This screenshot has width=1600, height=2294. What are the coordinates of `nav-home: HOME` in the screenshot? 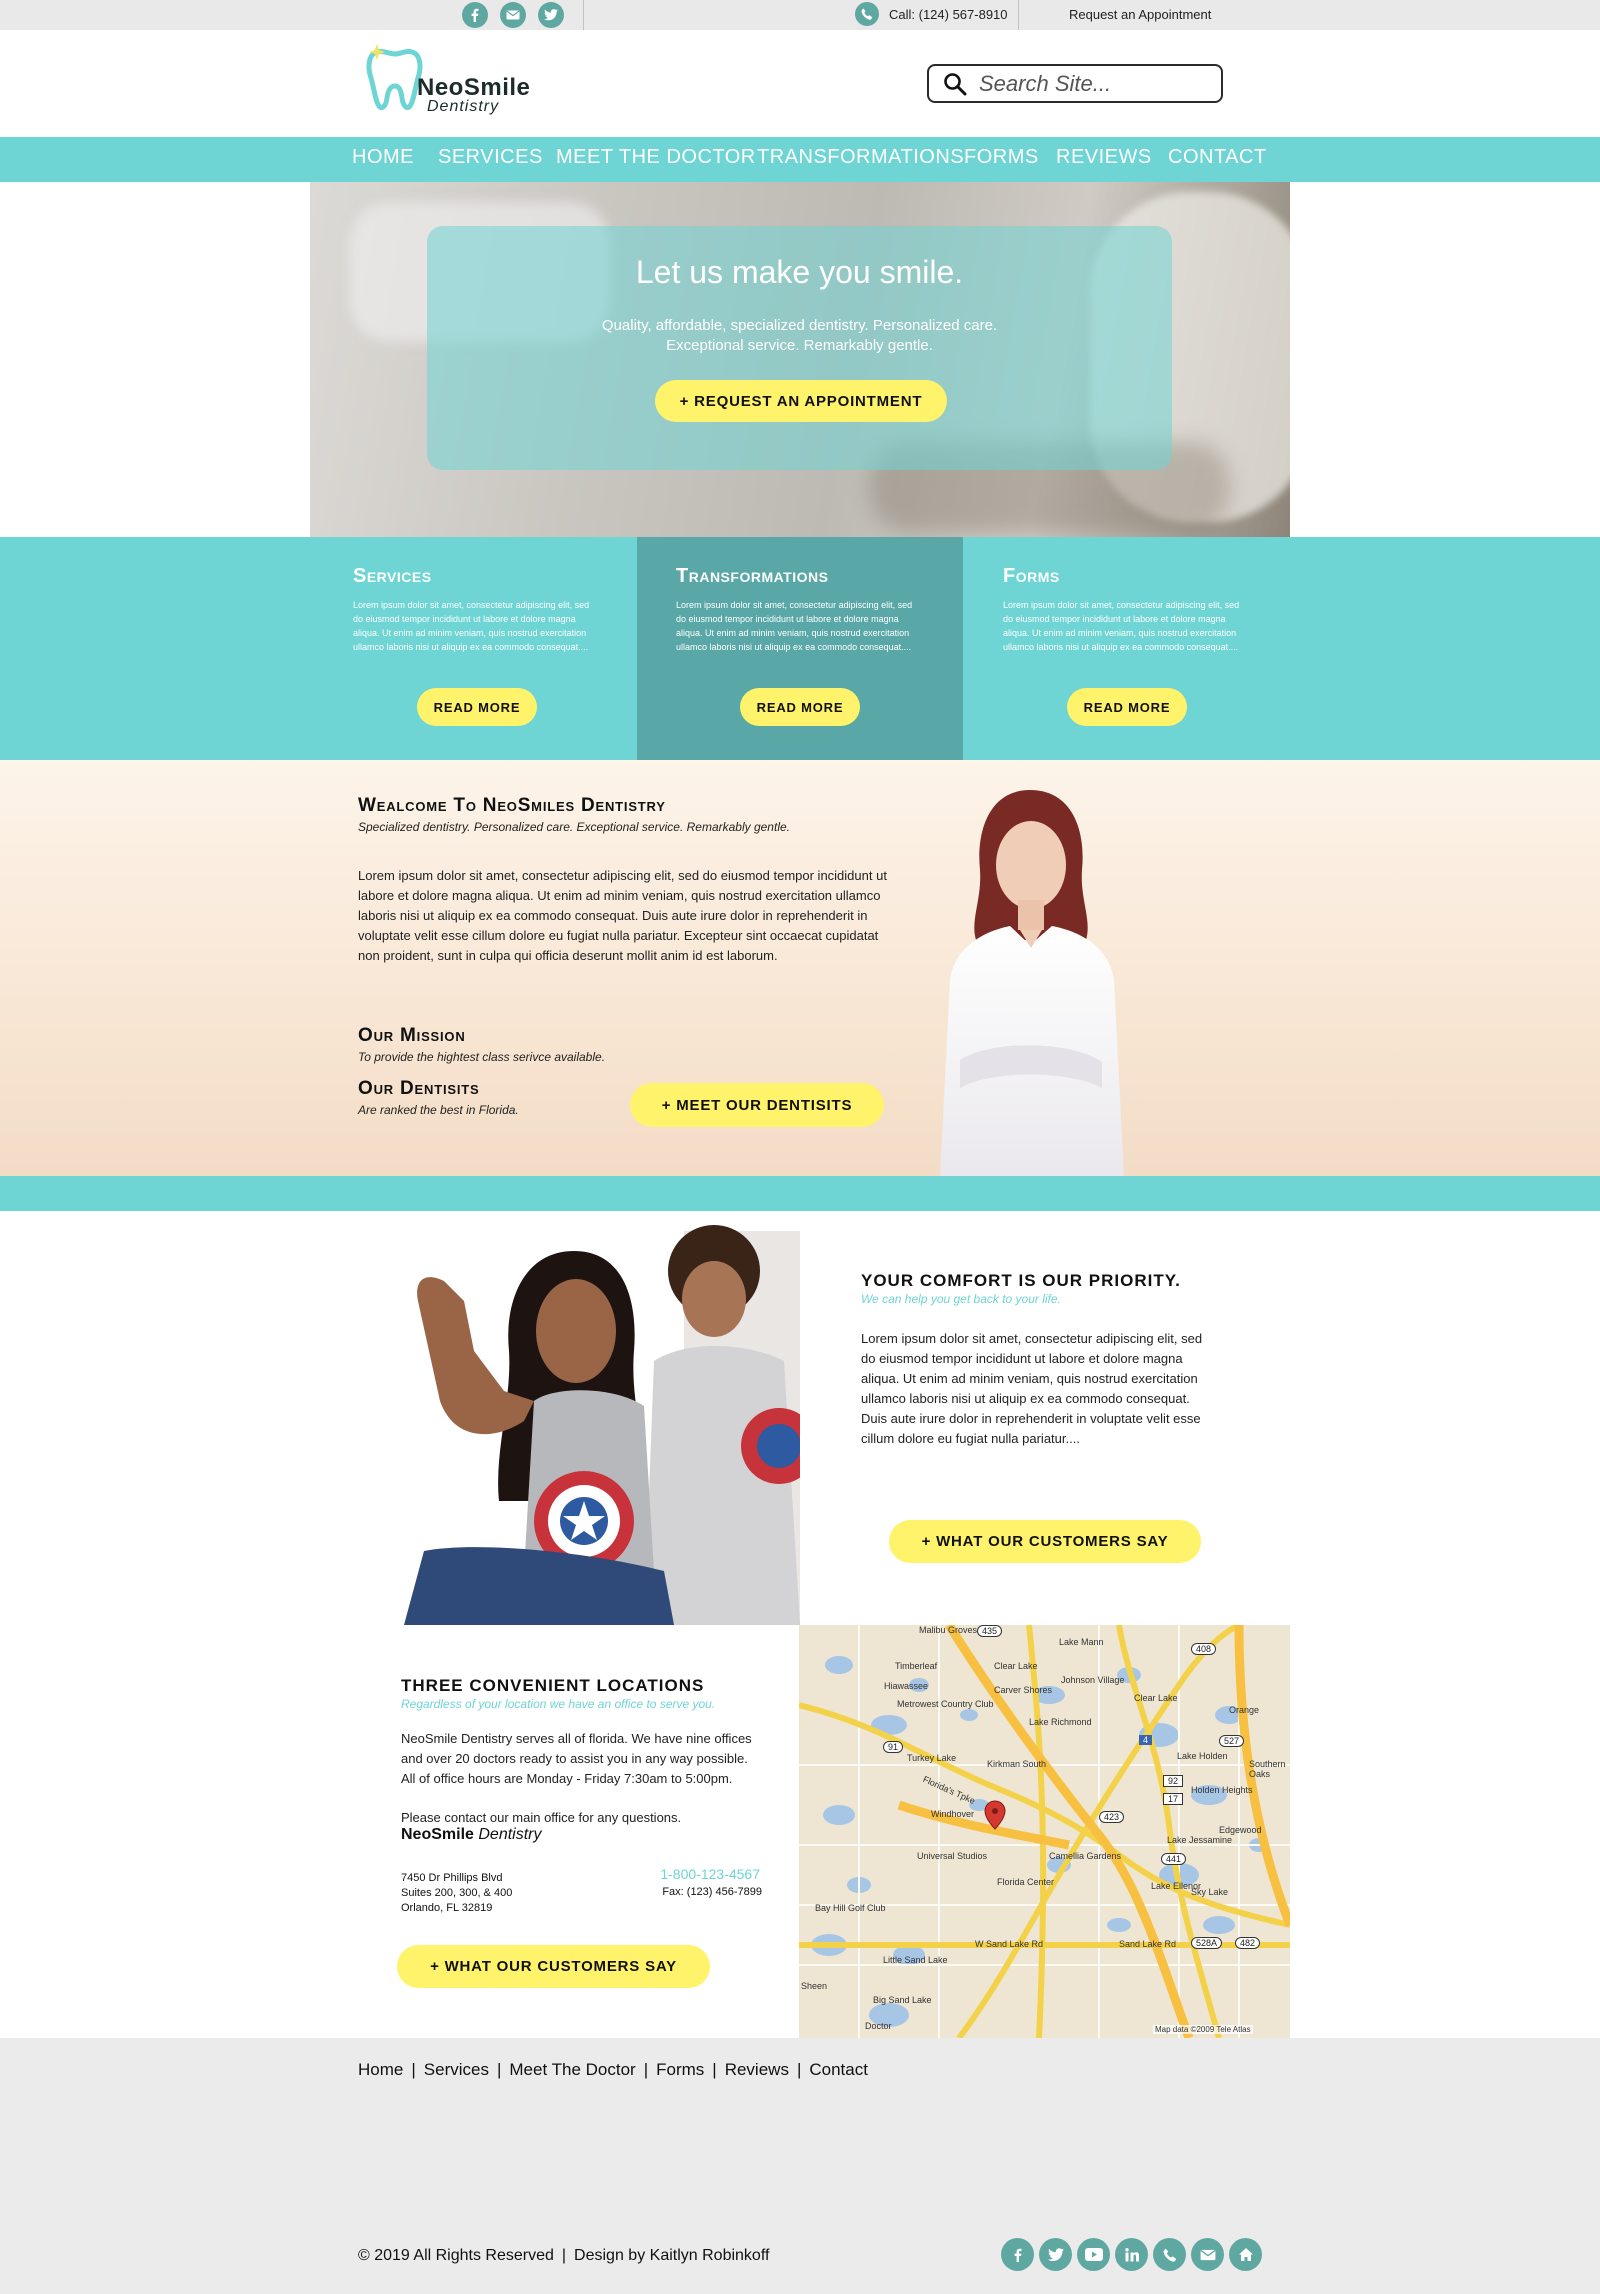 It's located at (383, 157).